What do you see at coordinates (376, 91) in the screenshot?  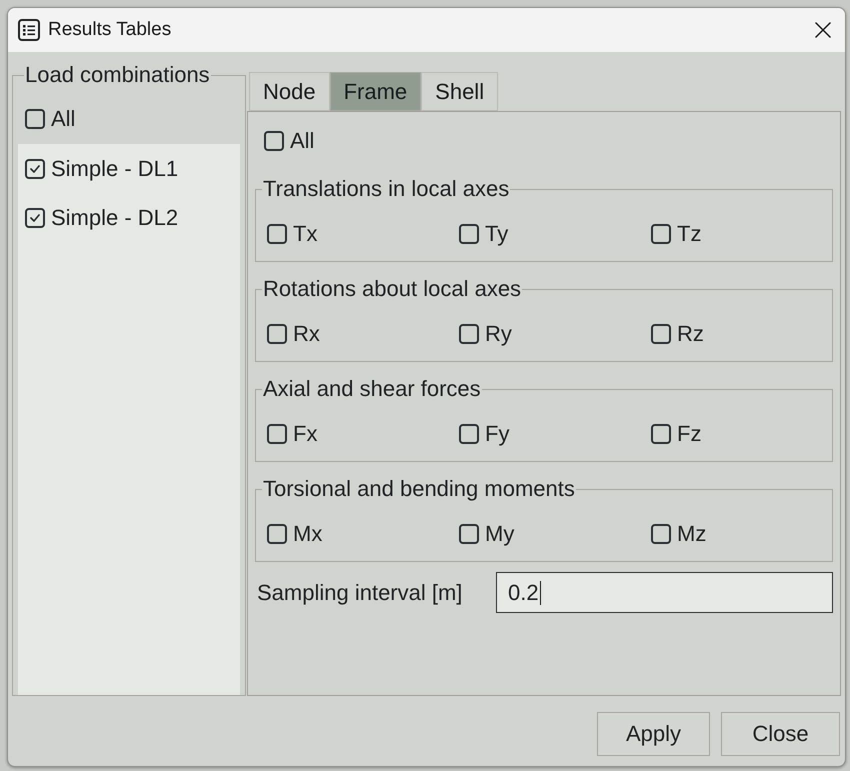 I see `tab: Frame` at bounding box center [376, 91].